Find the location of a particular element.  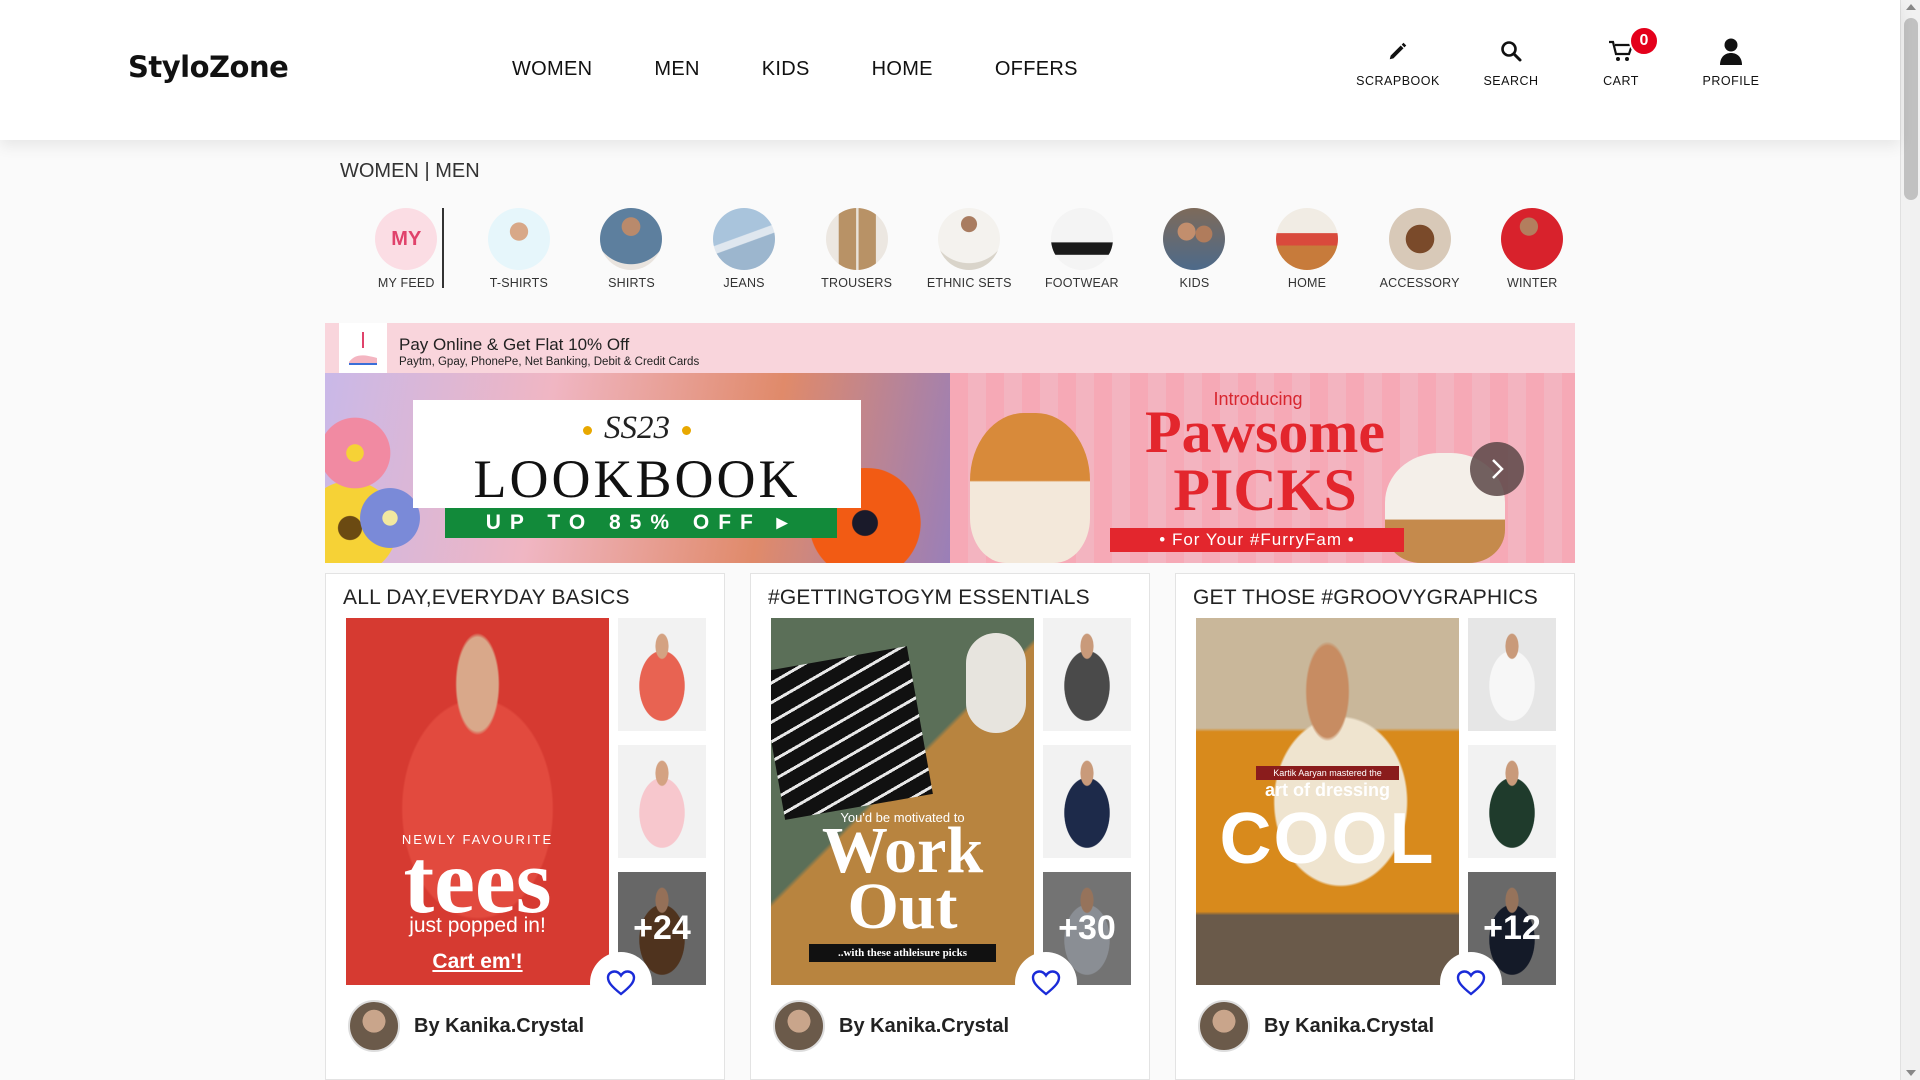

category-home: HOME is located at coordinates (1307, 249).